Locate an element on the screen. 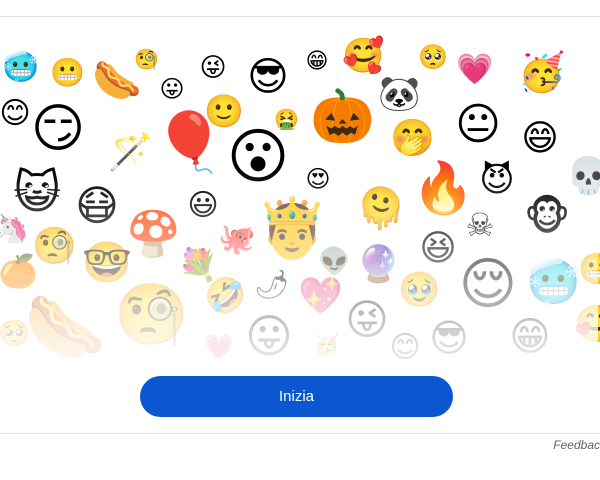  skull-emoji: 💀 is located at coordinates (583, 177).